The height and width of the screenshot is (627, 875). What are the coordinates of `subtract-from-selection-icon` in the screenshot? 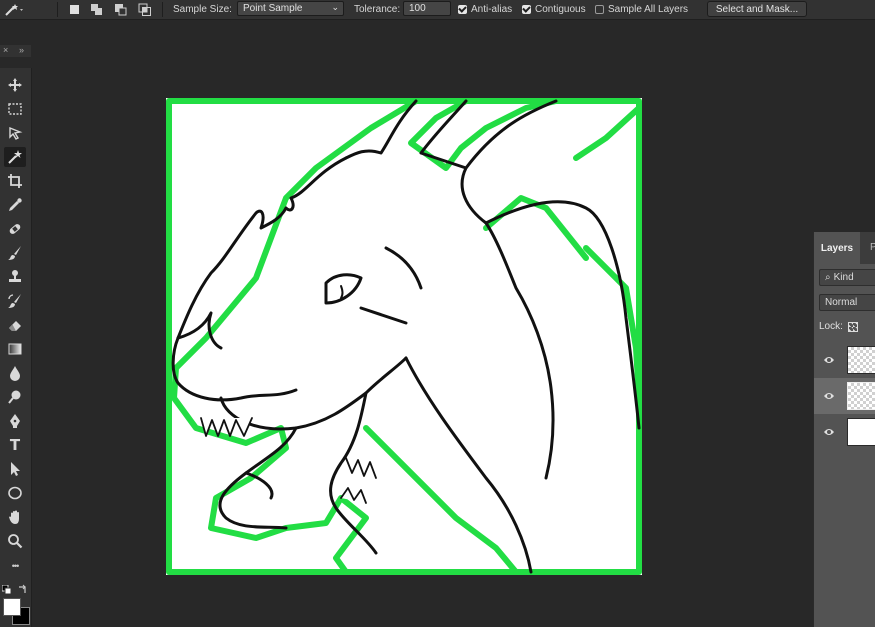 It's located at (120, 9).